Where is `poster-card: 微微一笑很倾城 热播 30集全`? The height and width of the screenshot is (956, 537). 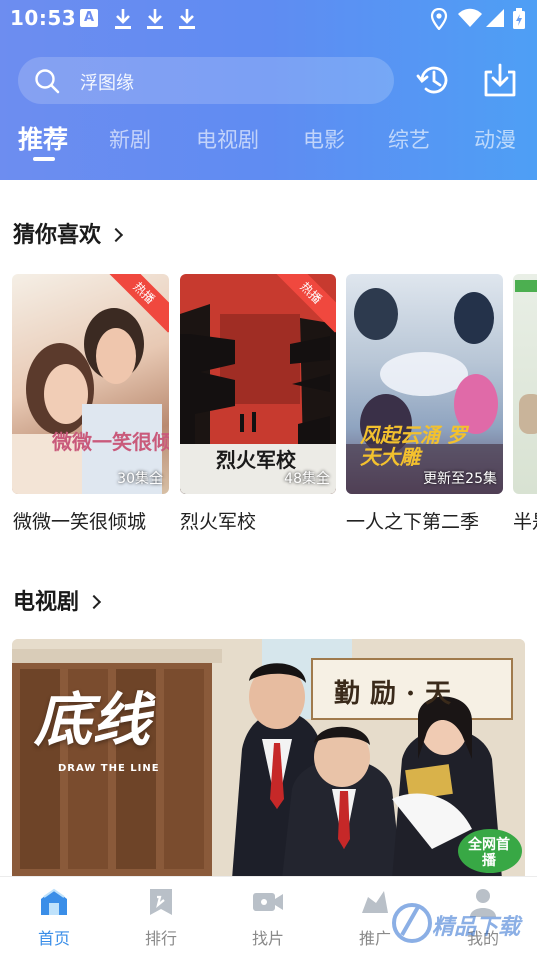 poster-card: 微微一笑很倾城 热播 30集全 is located at coordinates (90, 384).